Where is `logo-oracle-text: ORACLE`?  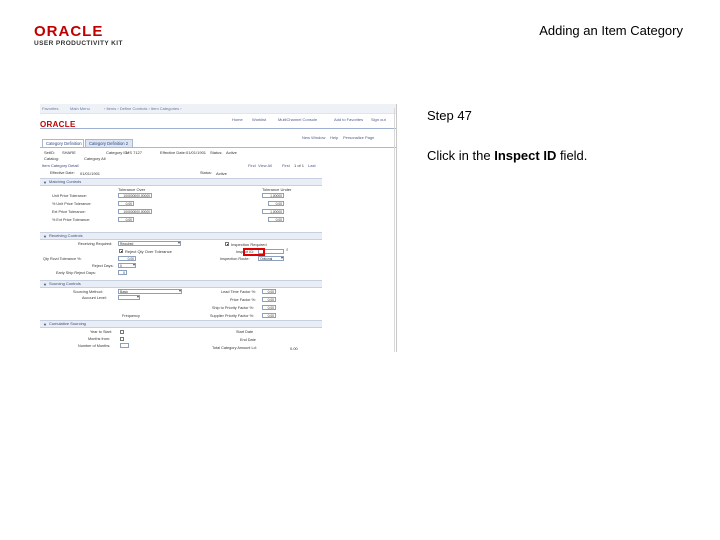 logo-oracle-text: ORACLE is located at coordinates (69, 31).